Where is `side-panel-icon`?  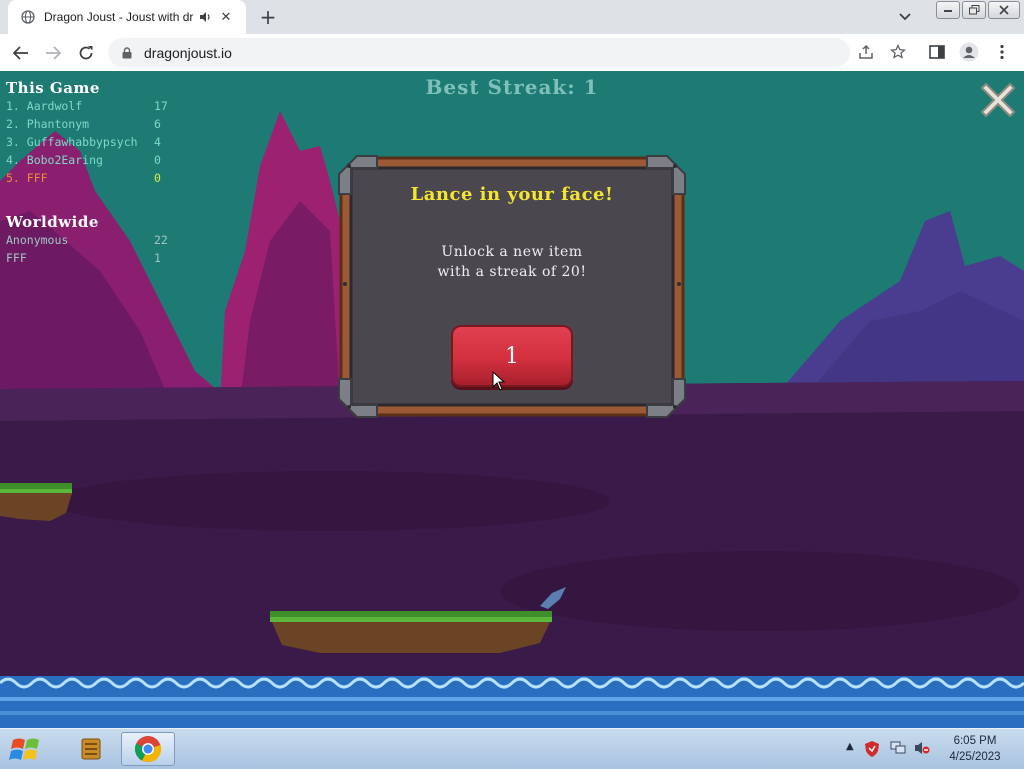 side-panel-icon is located at coordinates (937, 52).